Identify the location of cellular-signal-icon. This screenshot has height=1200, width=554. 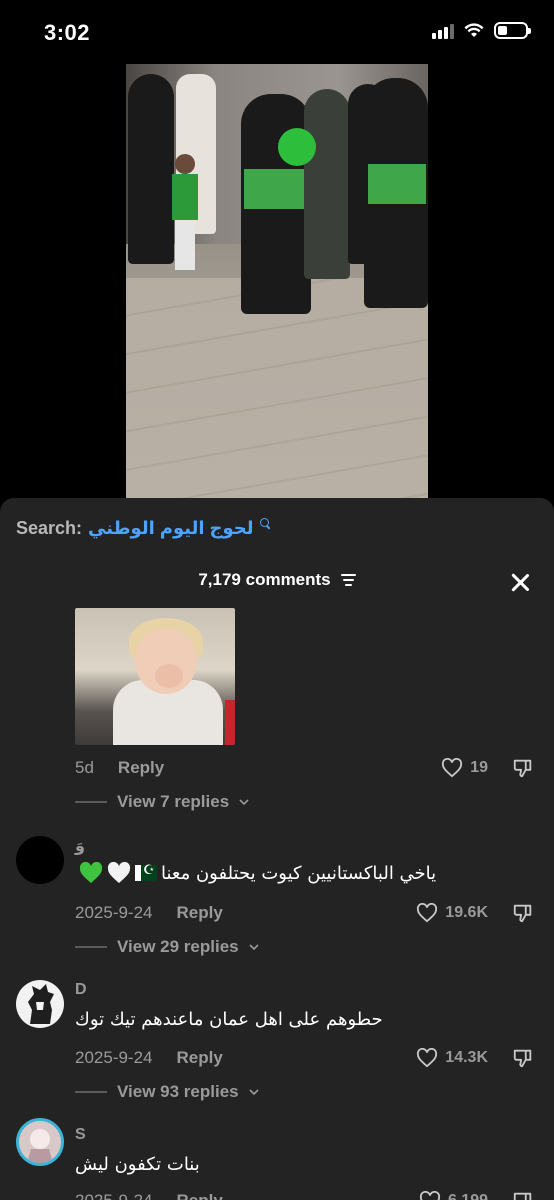
(443, 31).